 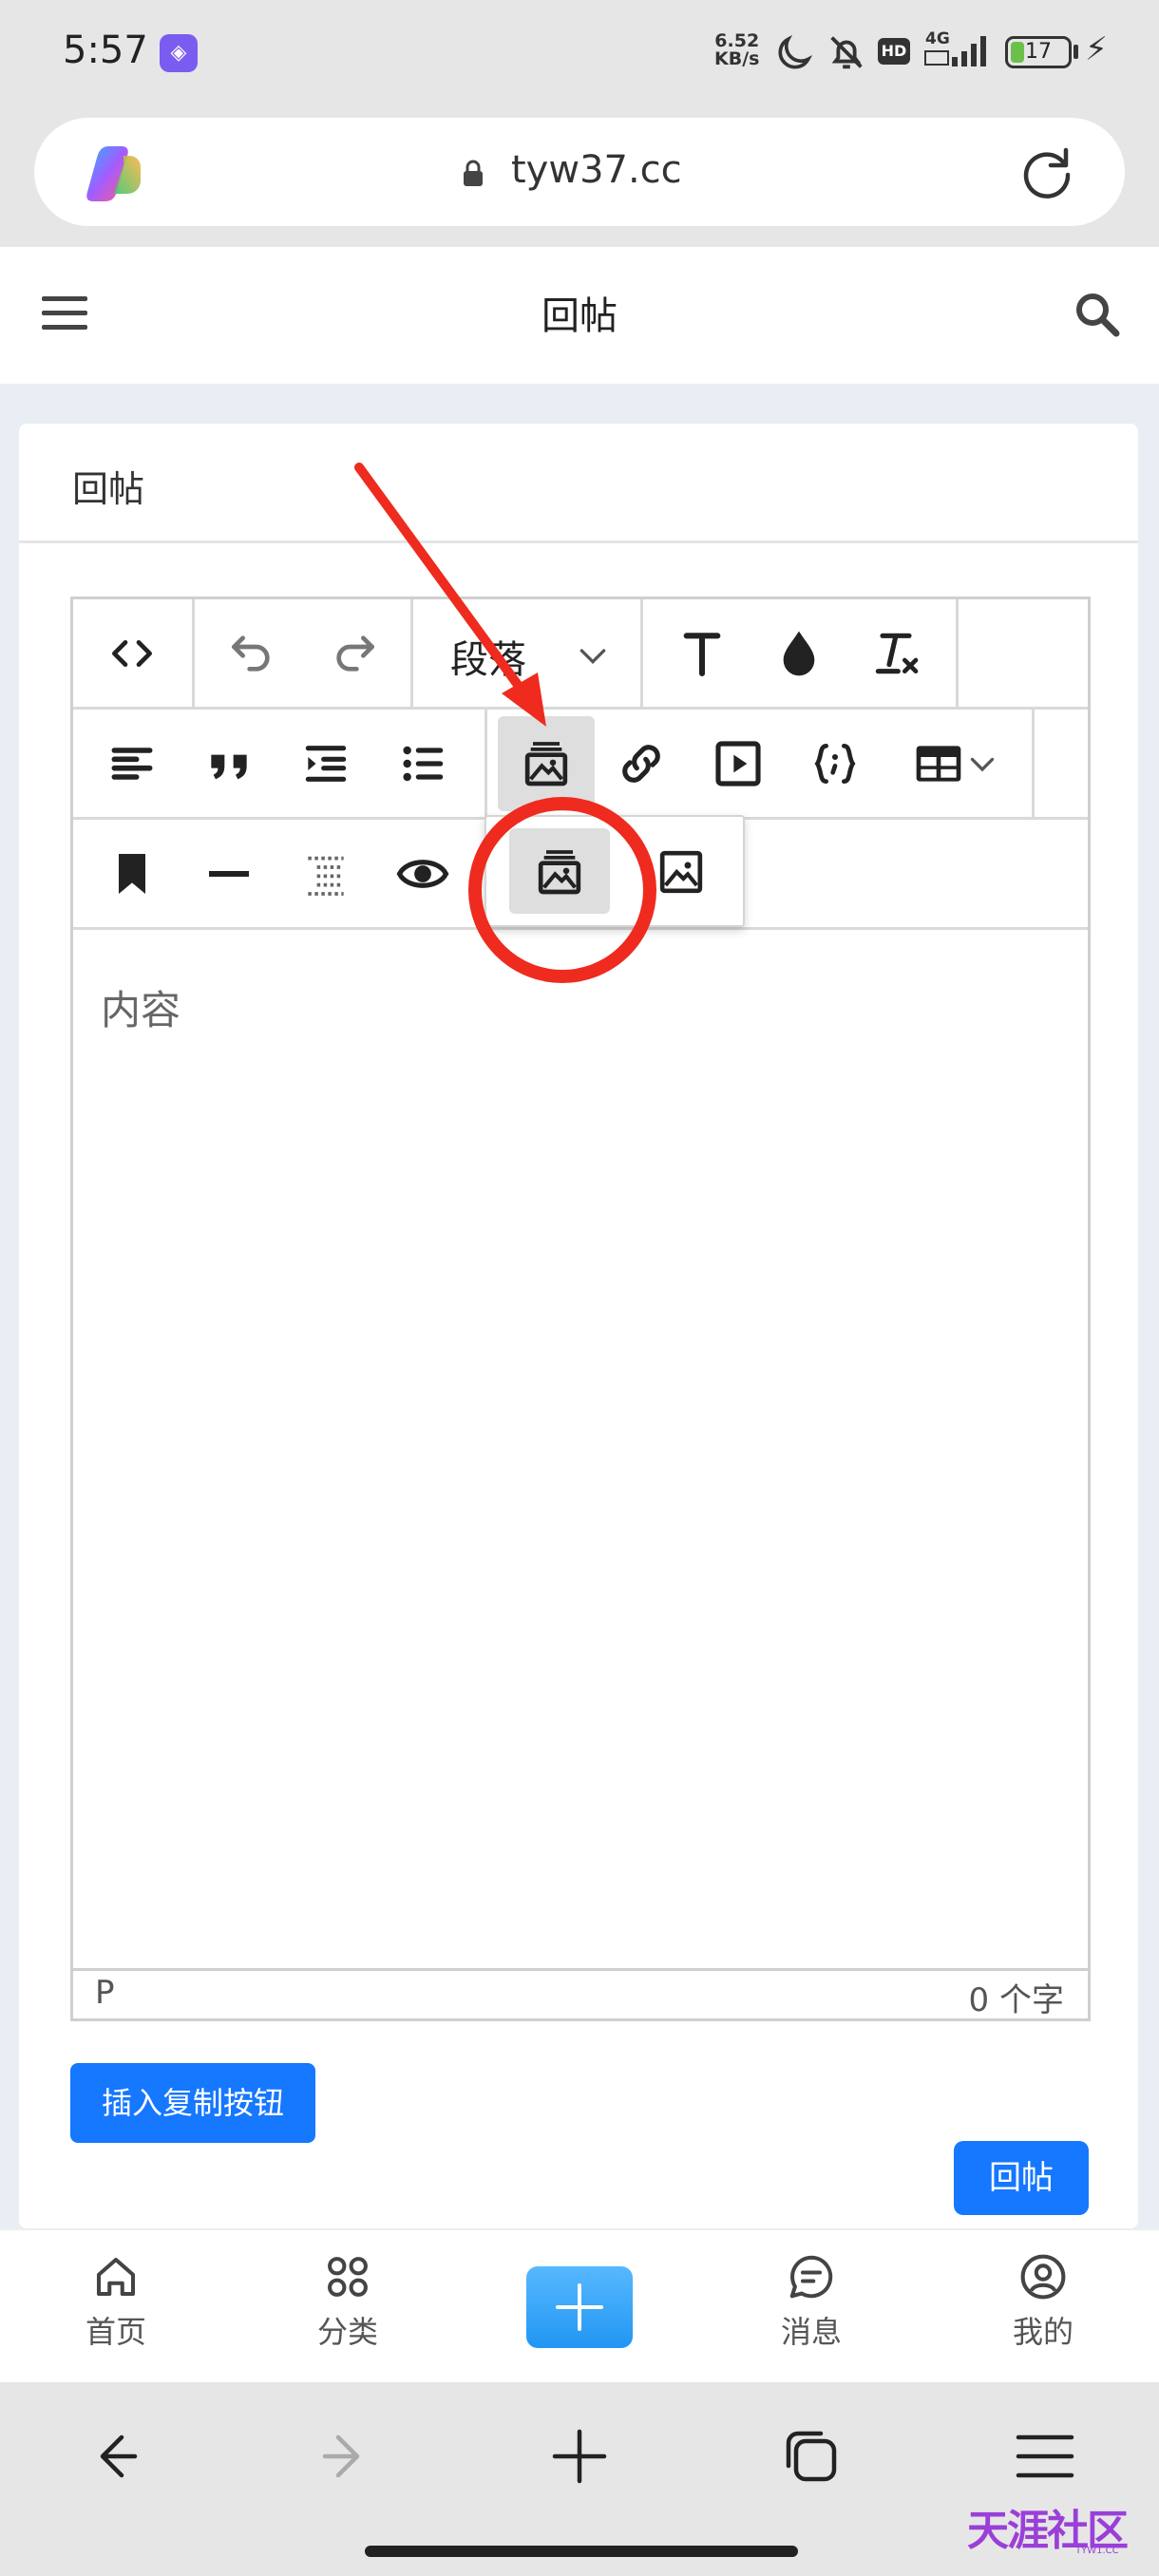 I want to click on tab-categories: 分类, so click(x=348, y=2308).